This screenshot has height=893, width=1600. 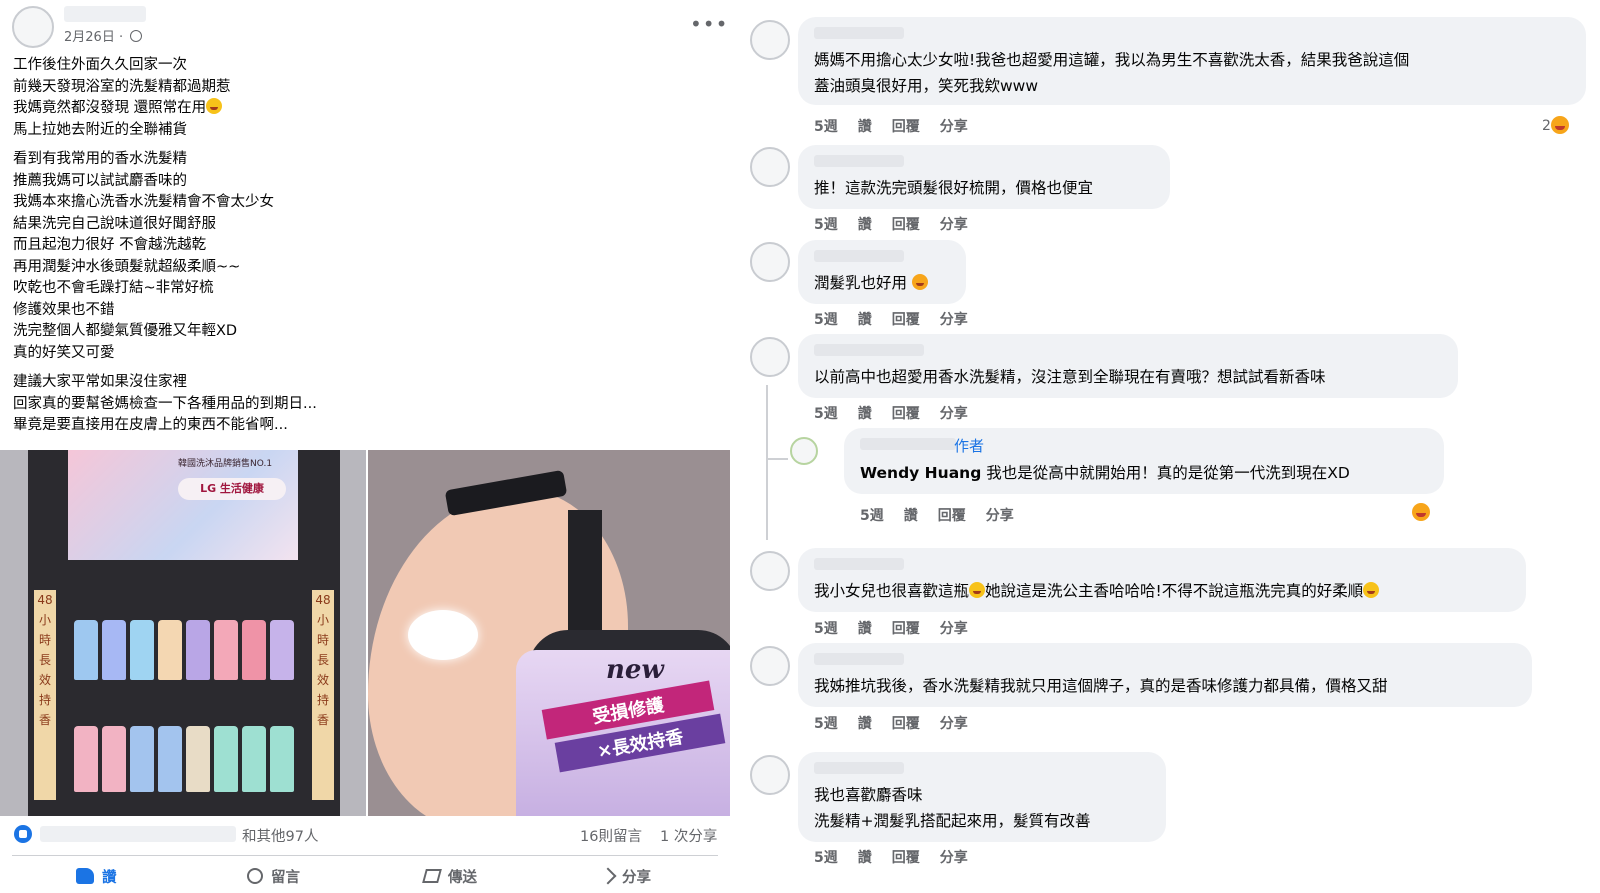 I want to click on shampoo-foam, so click(x=443, y=635).